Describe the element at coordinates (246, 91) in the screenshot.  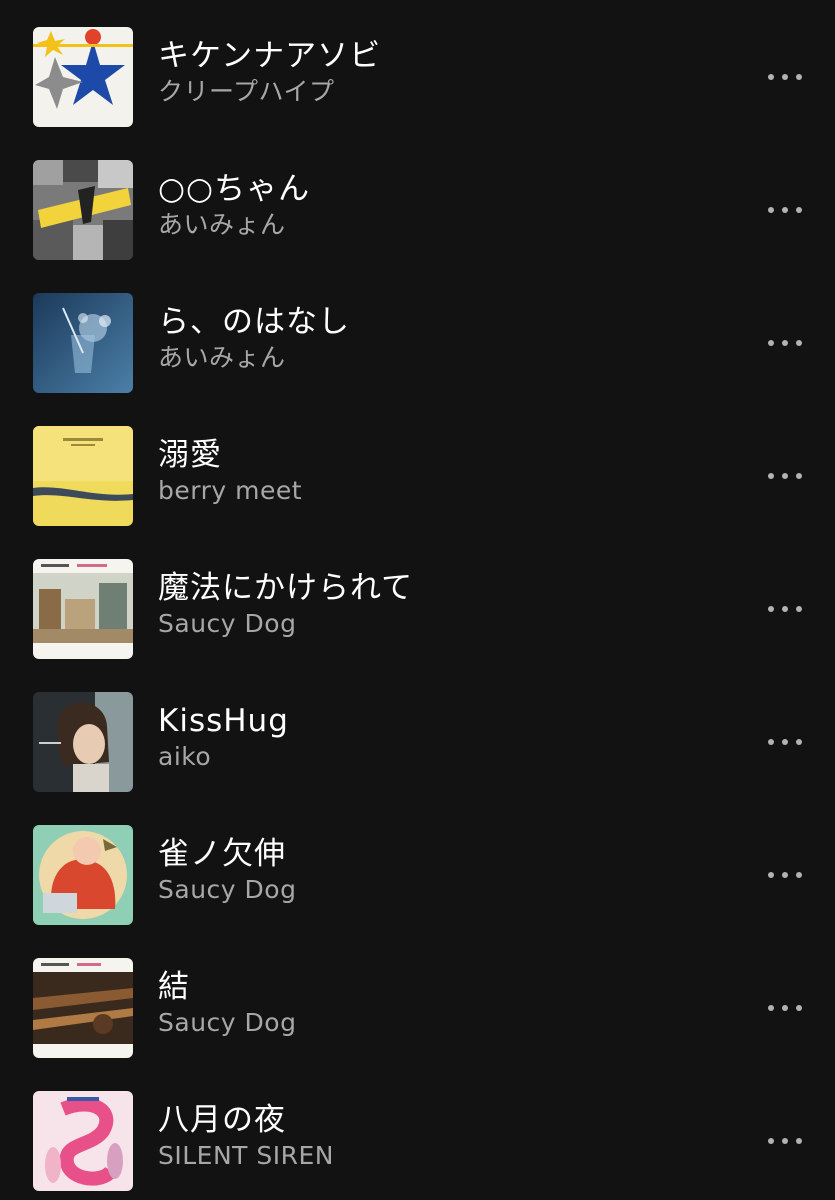
I see `track-artist: クリープハイプ` at that location.